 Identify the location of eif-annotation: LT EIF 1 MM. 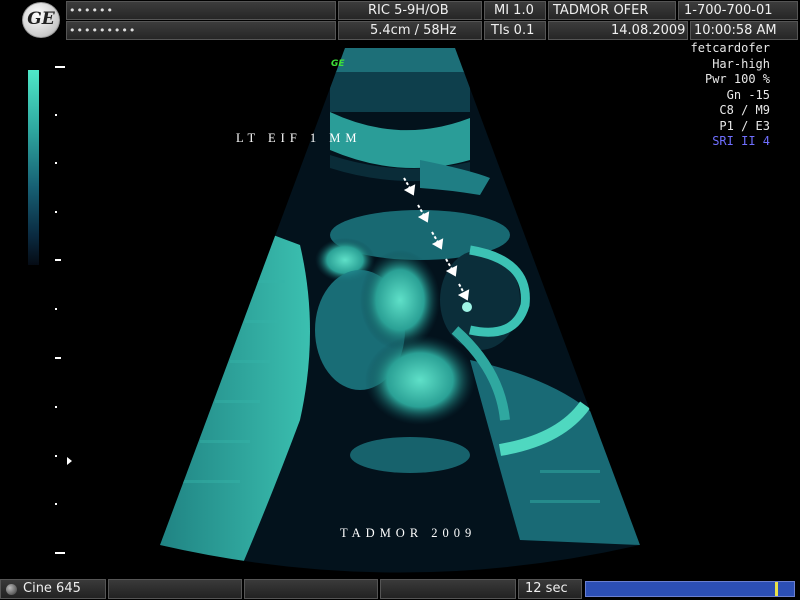
(299, 138).